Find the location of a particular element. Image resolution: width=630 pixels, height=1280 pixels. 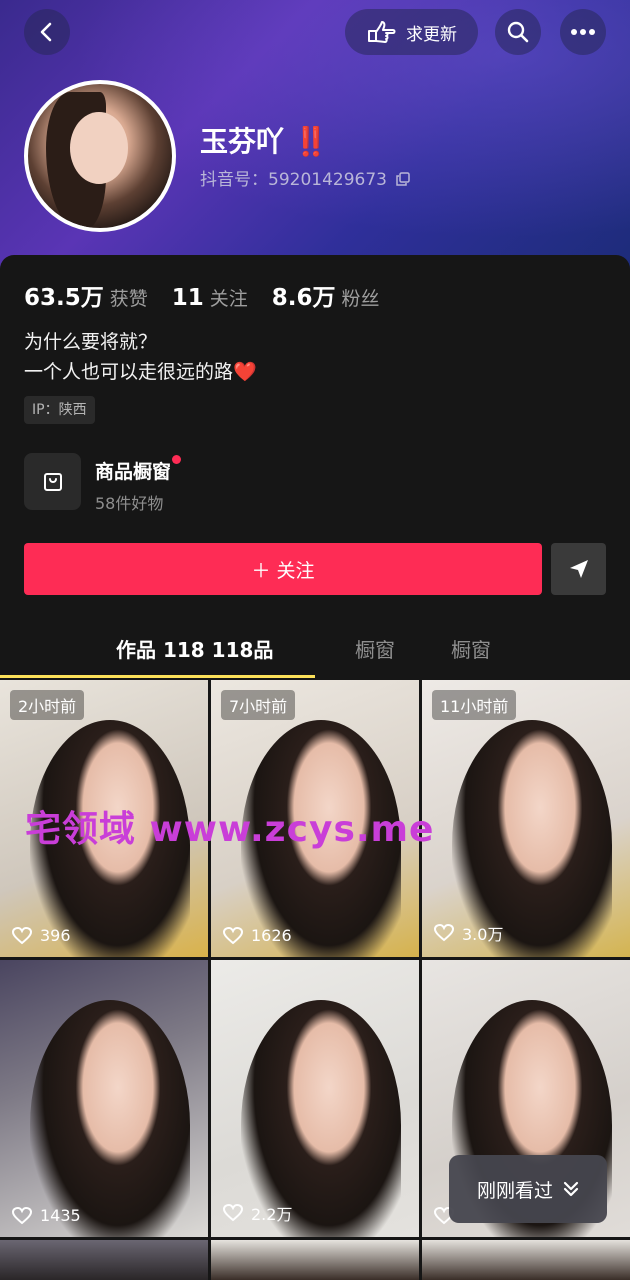

video-time-badge: 11小时前 is located at coordinates (474, 705).